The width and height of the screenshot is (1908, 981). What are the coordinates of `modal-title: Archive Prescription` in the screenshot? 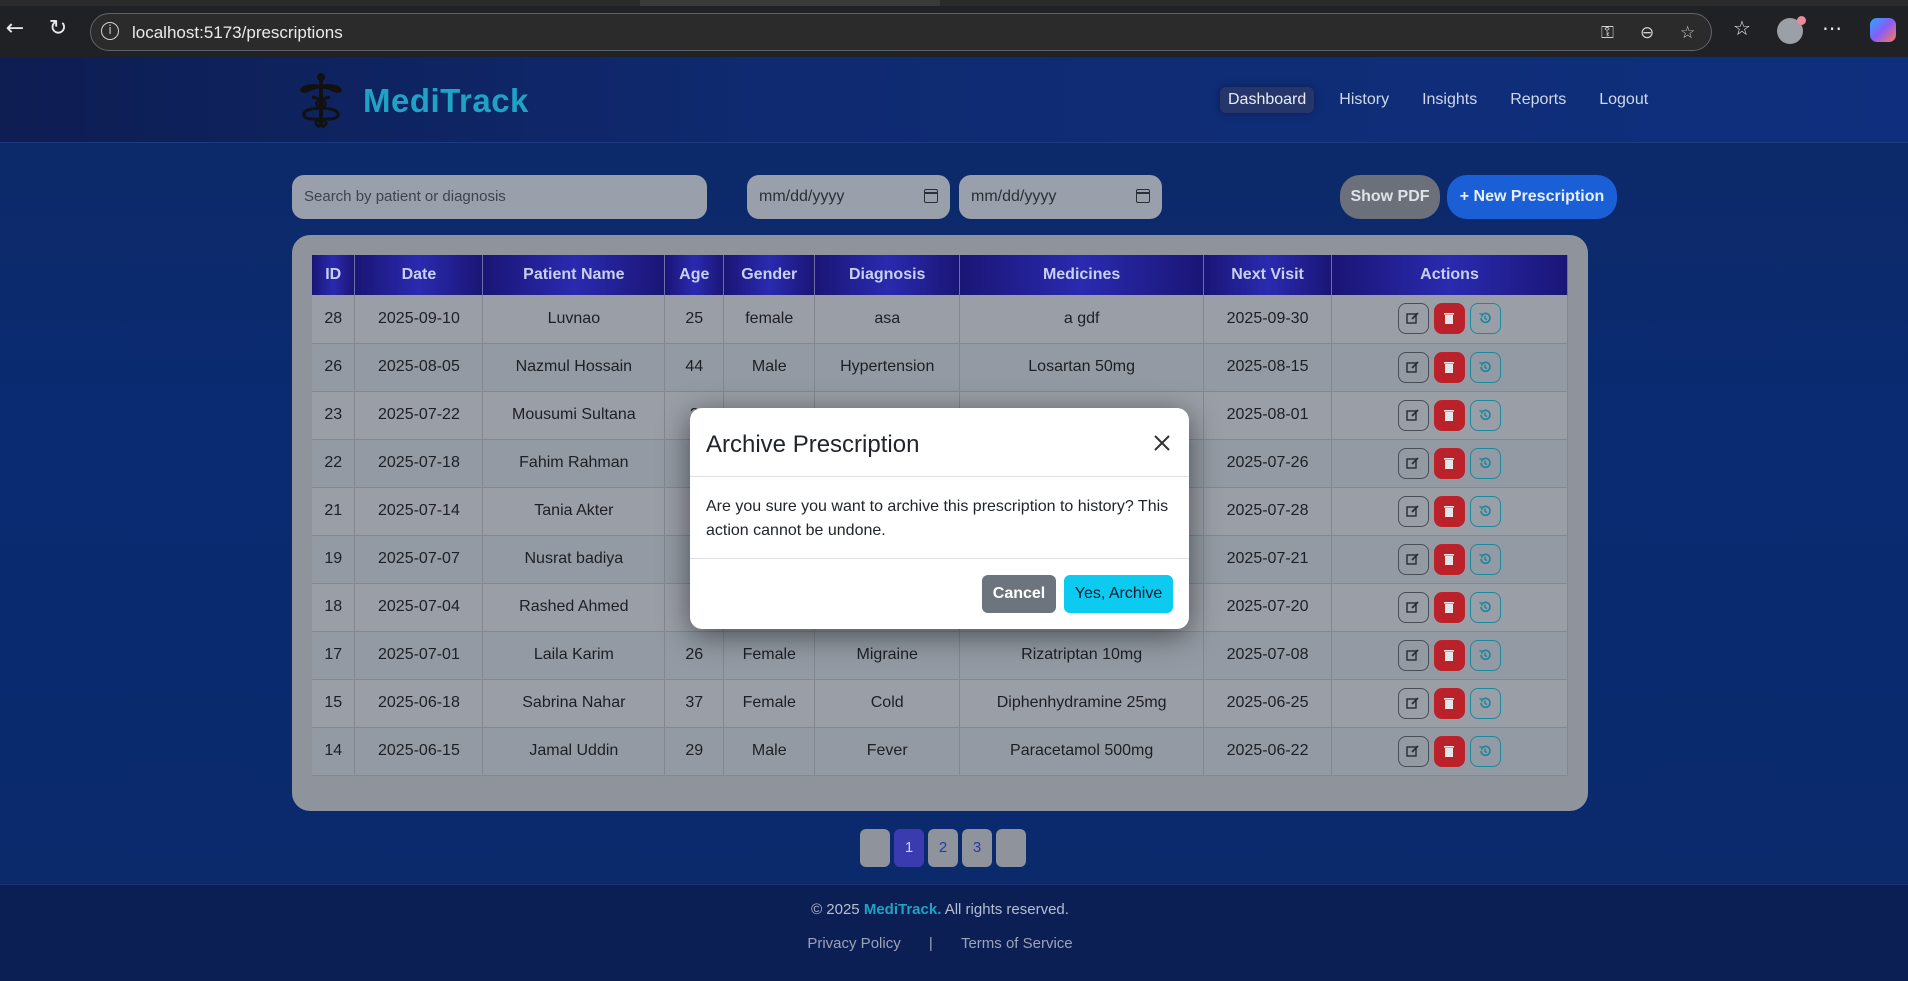 It's located at (813, 444).